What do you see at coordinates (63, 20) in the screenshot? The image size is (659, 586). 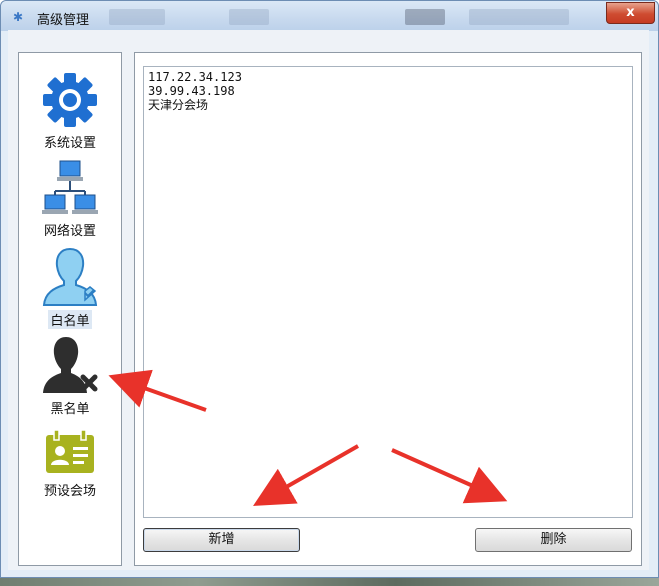 I see `window-title: 高级管理` at bounding box center [63, 20].